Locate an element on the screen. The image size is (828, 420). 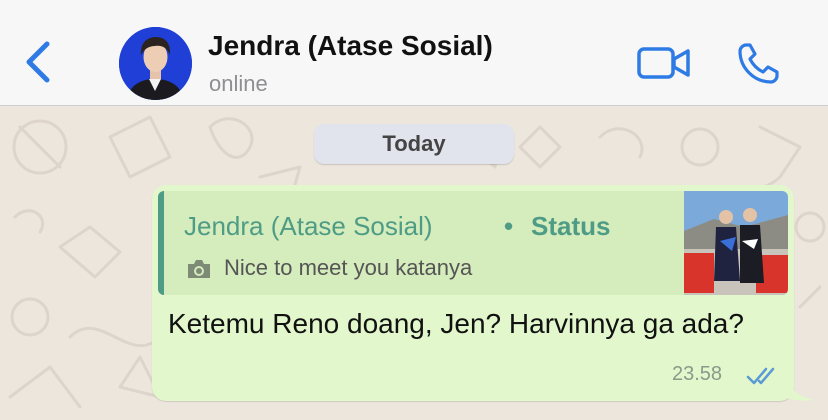
status-thumbnail is located at coordinates (736, 243).